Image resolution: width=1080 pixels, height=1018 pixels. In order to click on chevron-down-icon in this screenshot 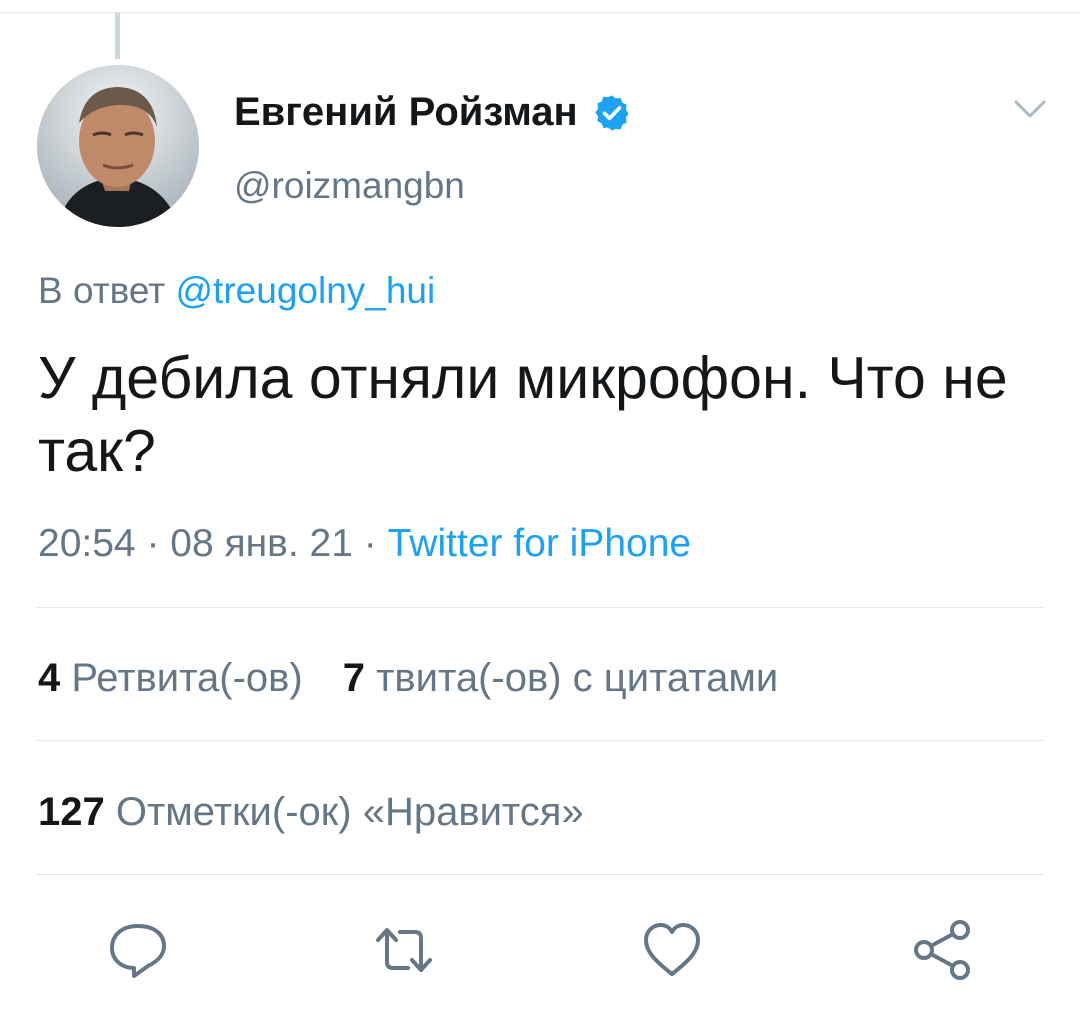, I will do `click(1030, 109)`.